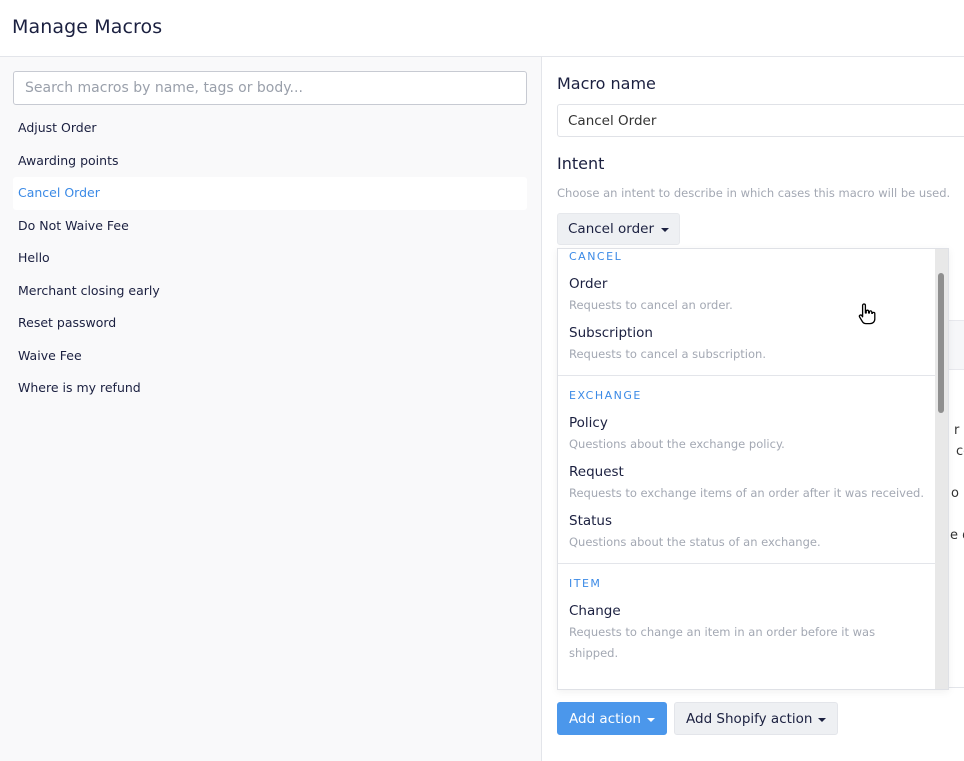 Image resolution: width=964 pixels, height=761 pixels. I want to click on add-shopify-action-button: Add Shopify action, so click(756, 718).